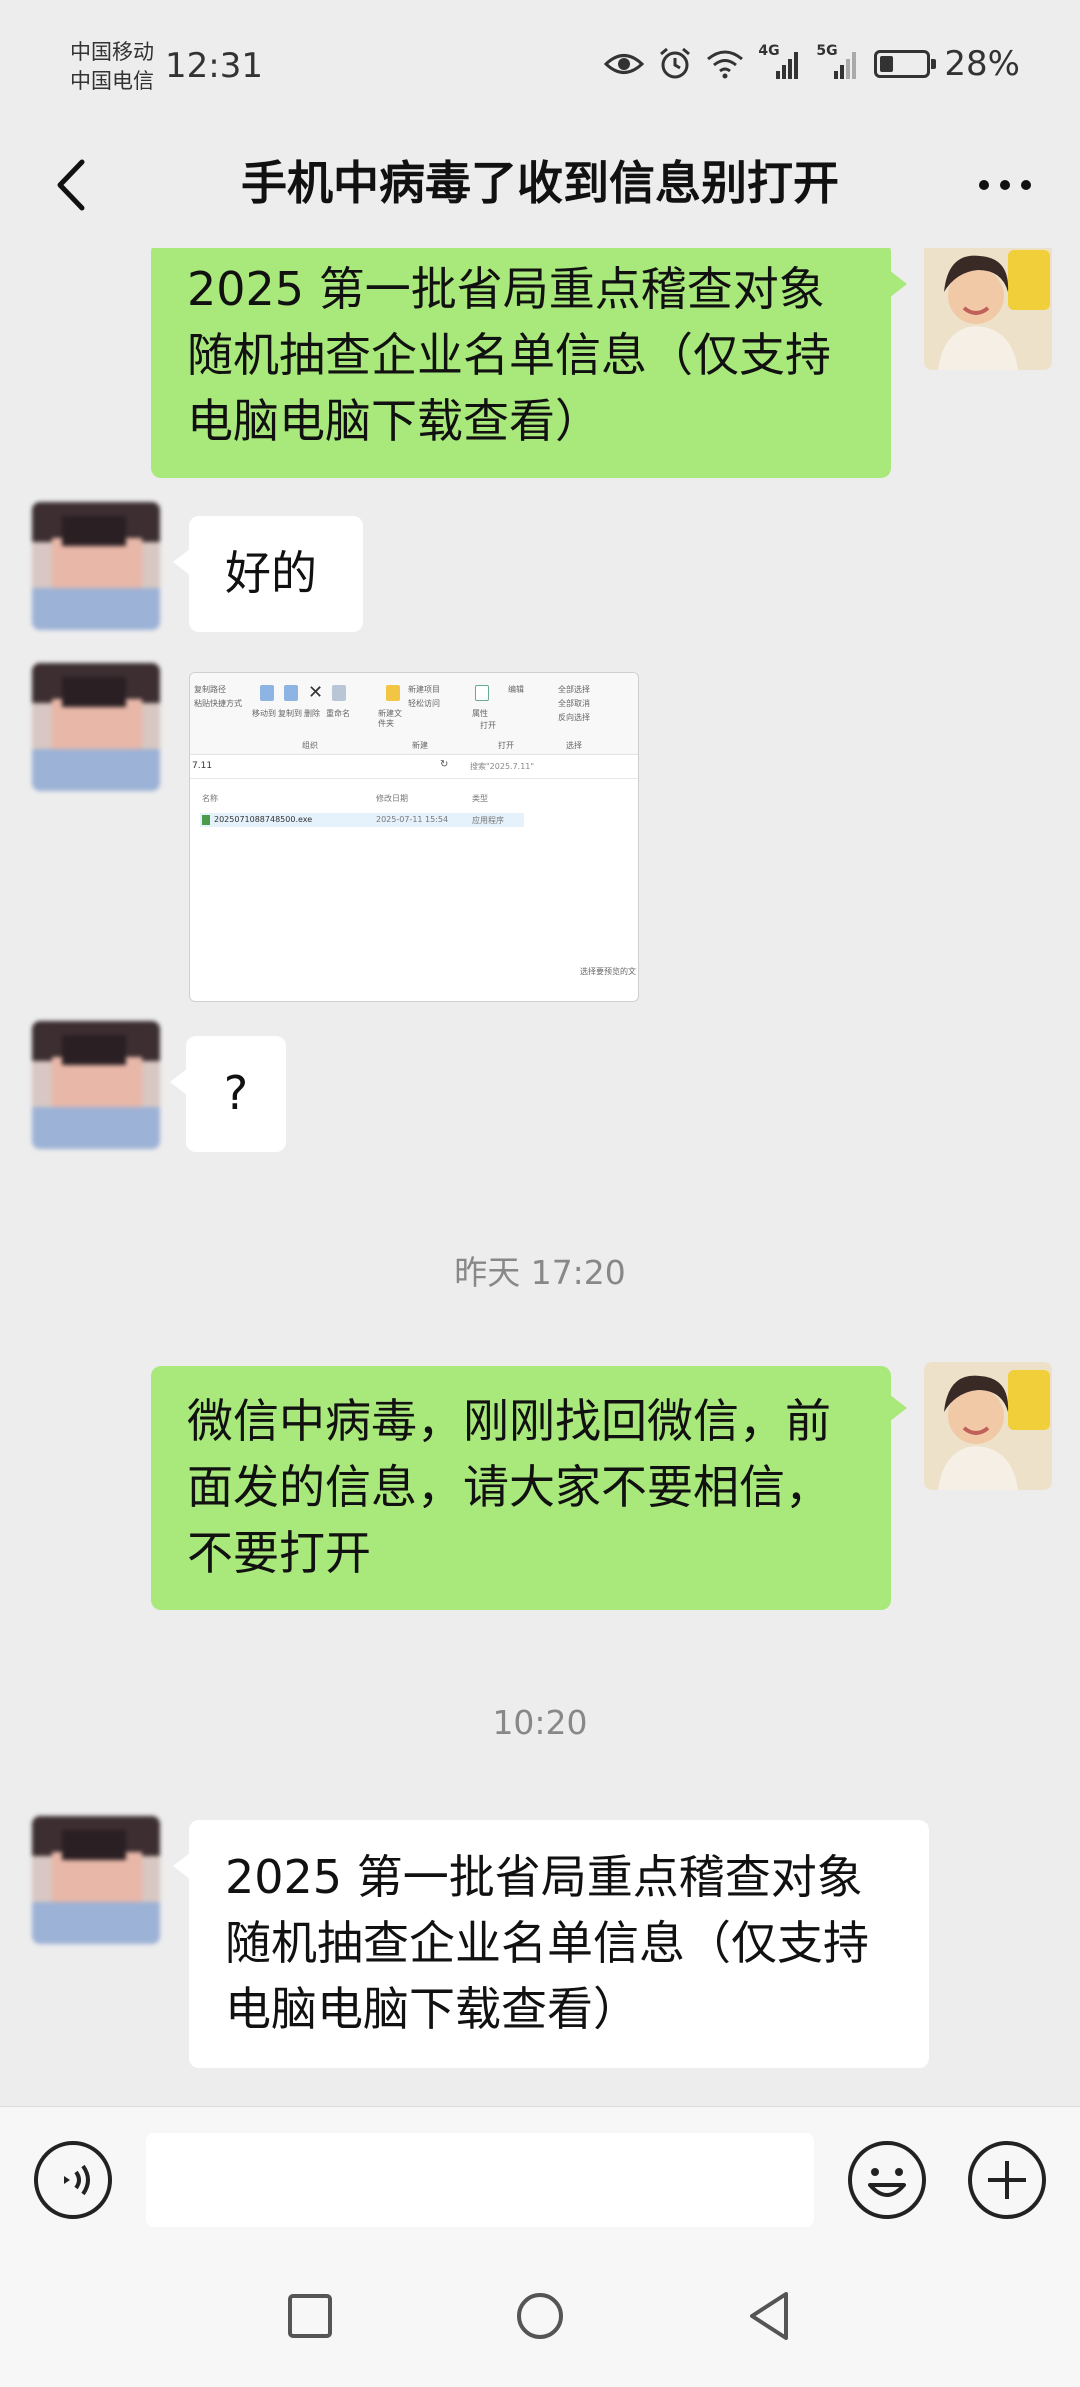 The height and width of the screenshot is (2387, 1080). I want to click on time-divider: 昨天 17:20, so click(540, 1272).